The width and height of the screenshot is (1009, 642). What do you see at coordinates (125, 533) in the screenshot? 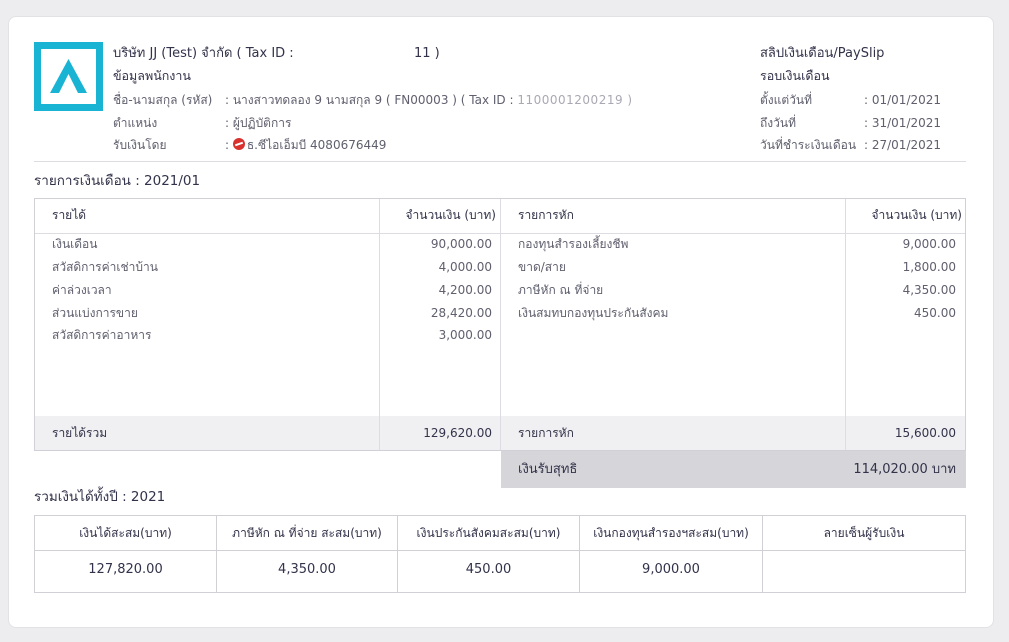
I see `ytd-header: เงินได้สะสม(บาท)` at bounding box center [125, 533].